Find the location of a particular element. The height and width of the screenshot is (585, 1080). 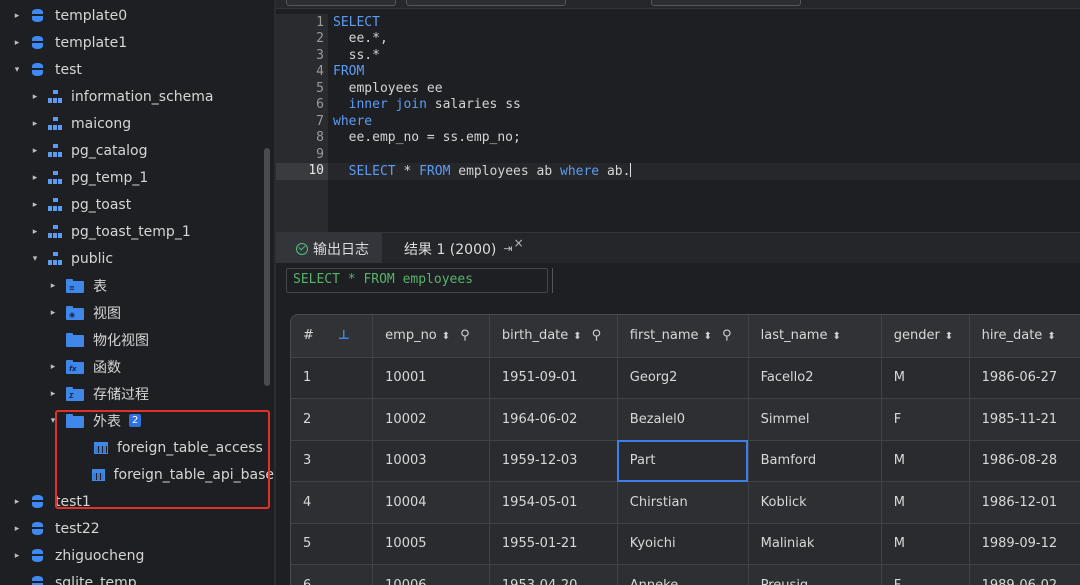

table-cell: F is located at coordinates (925, 574).